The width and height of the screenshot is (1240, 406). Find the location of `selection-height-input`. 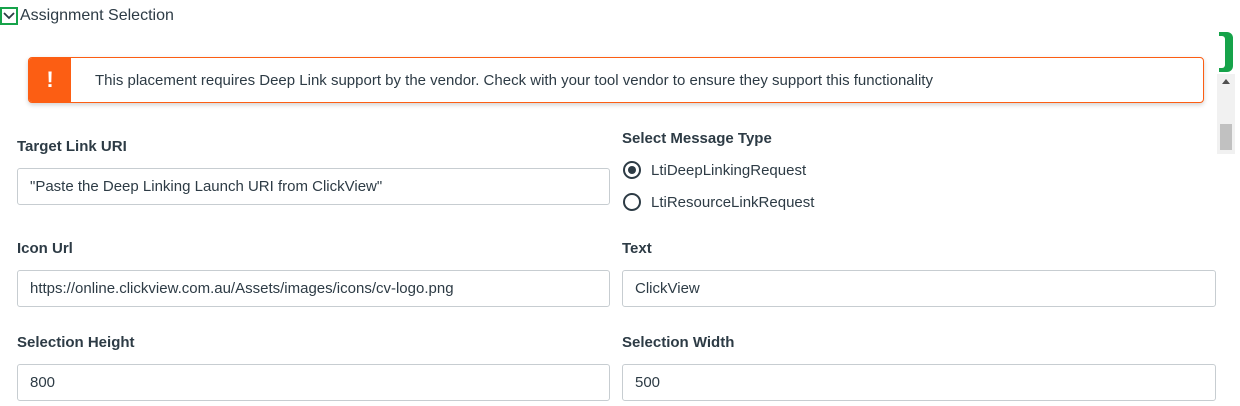

selection-height-input is located at coordinates (313, 382).